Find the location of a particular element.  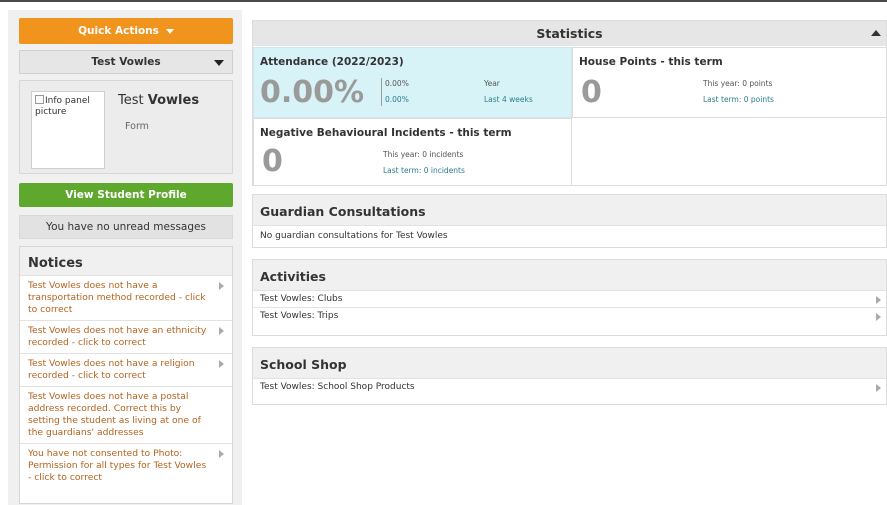

quick-actions-label: Quick Actions is located at coordinates (118, 31).